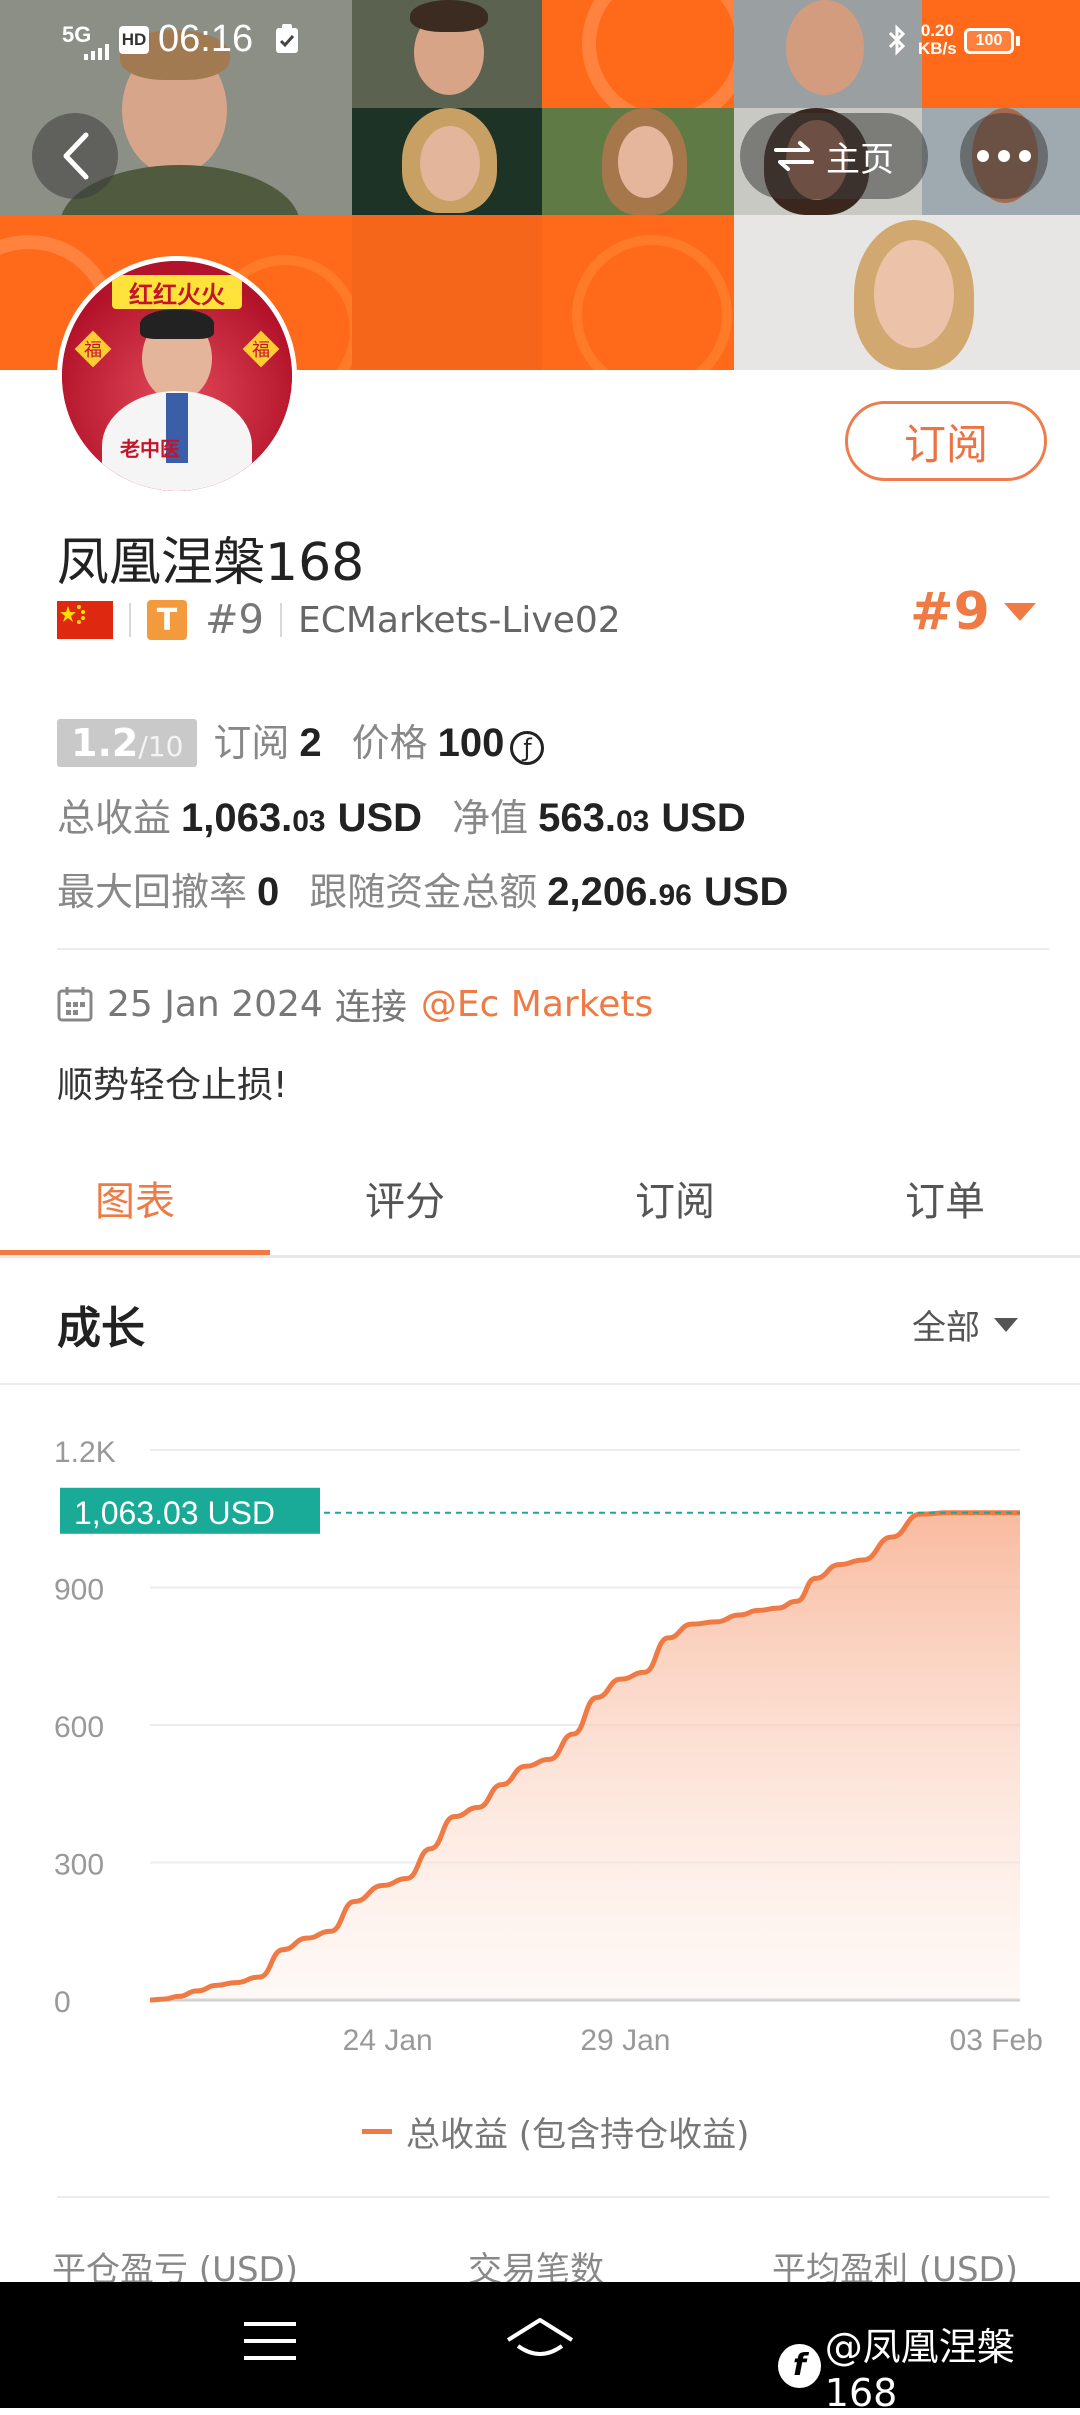 This screenshot has height=2415, width=1080. What do you see at coordinates (937, 48) in the screenshot?
I see `network-speed-unit: KB/s` at bounding box center [937, 48].